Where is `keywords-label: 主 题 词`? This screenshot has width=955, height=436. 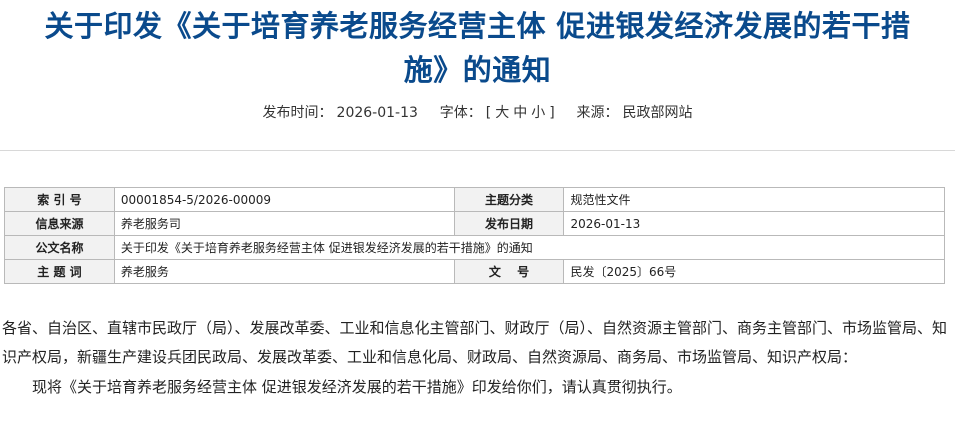 keywords-label: 主 题 词 is located at coordinates (59, 271).